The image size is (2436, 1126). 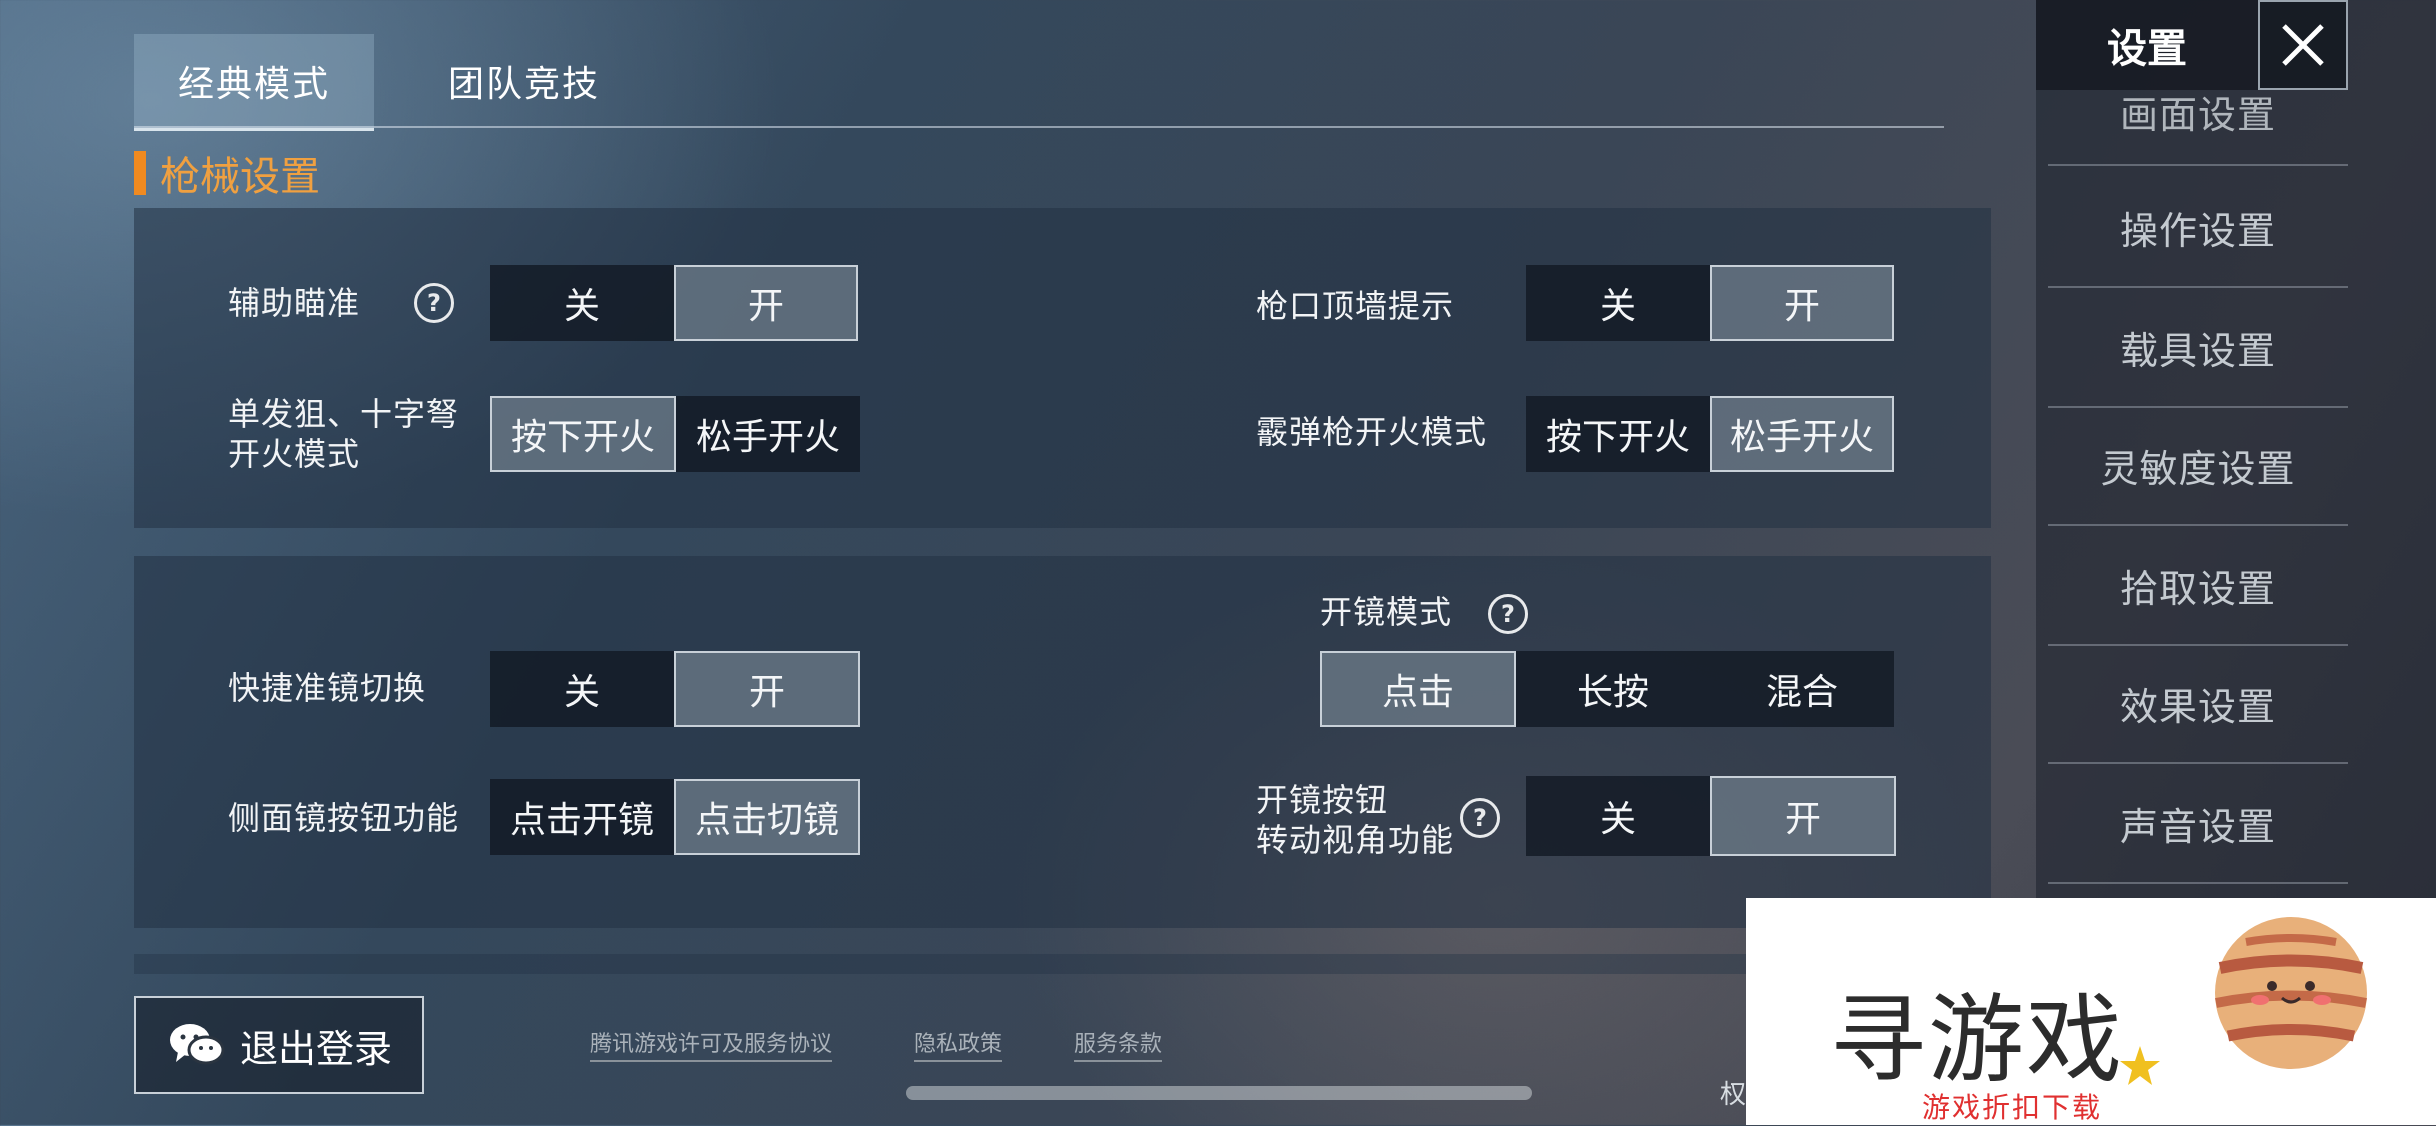 I want to click on section-title: 枪械设置, so click(x=227, y=174).